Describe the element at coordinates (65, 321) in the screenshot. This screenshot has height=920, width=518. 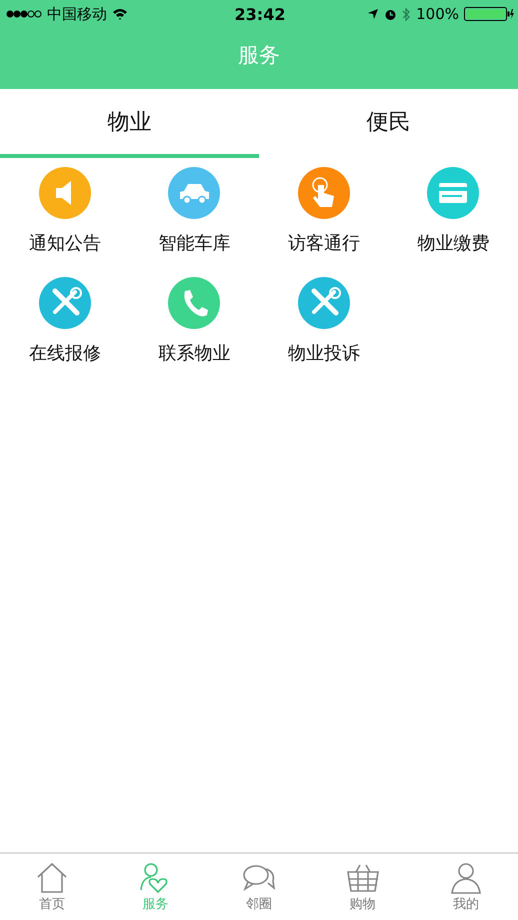
I see `service-item: 在线报修` at that location.